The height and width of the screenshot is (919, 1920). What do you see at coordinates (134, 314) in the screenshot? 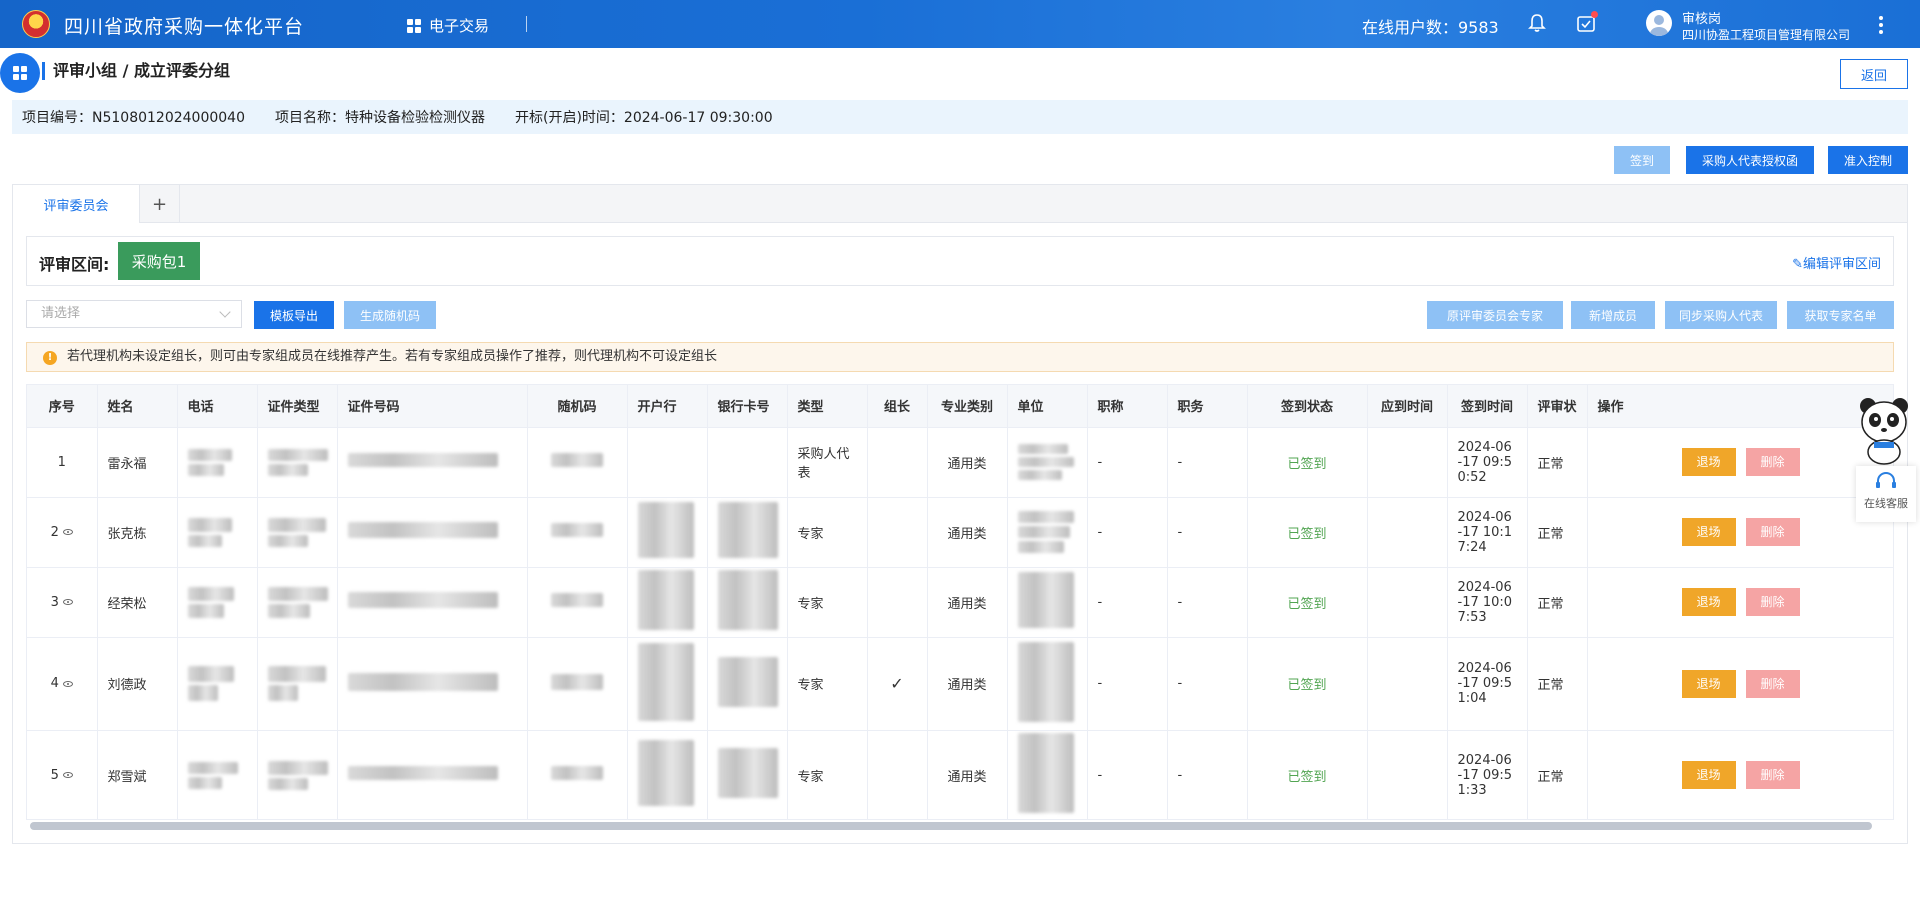
I see `filter-select: 请选择` at bounding box center [134, 314].